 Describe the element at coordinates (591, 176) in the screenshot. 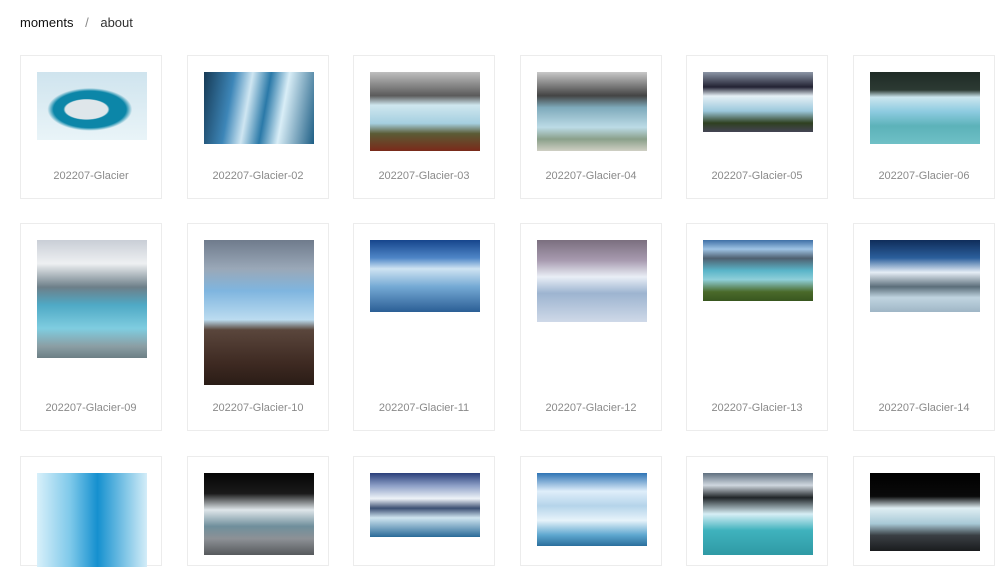

I see `photo-caption: 202207-Glacier-04` at that location.